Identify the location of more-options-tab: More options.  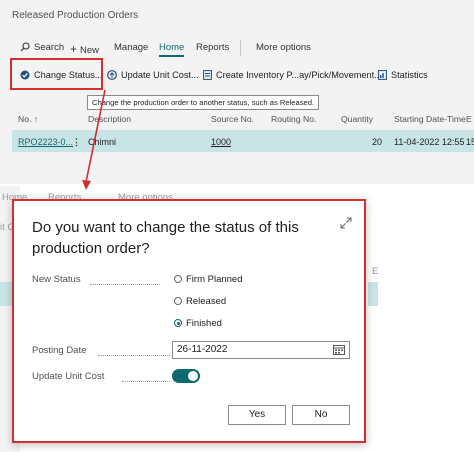
(283, 47).